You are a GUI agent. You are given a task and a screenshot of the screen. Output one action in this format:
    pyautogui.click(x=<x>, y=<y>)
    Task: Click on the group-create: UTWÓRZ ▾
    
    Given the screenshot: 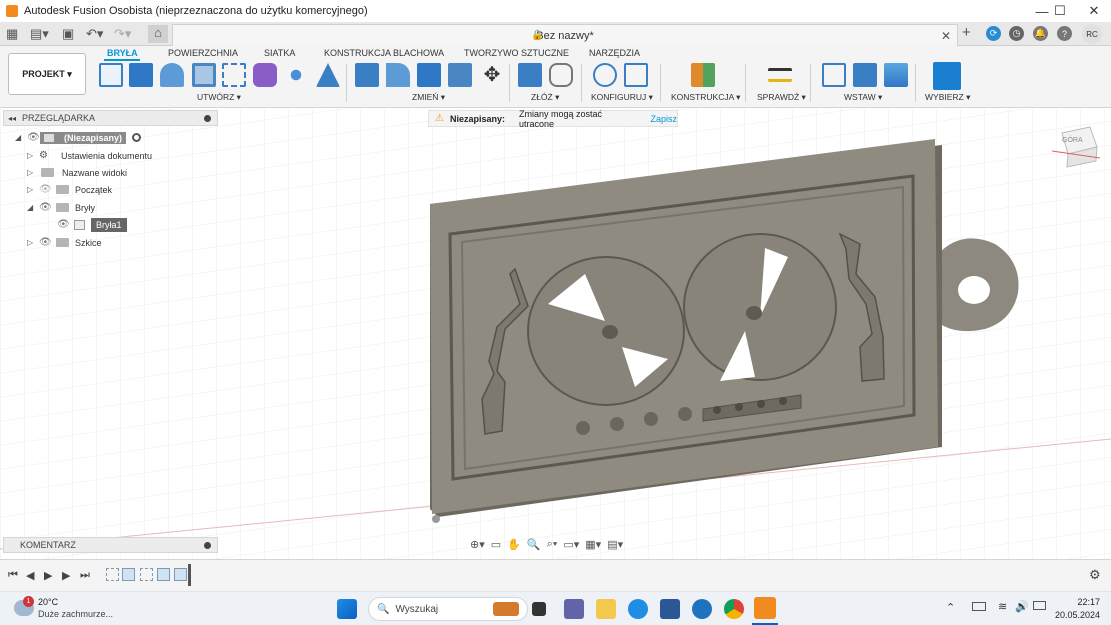 What is the action you would take?
    pyautogui.click(x=219, y=97)
    